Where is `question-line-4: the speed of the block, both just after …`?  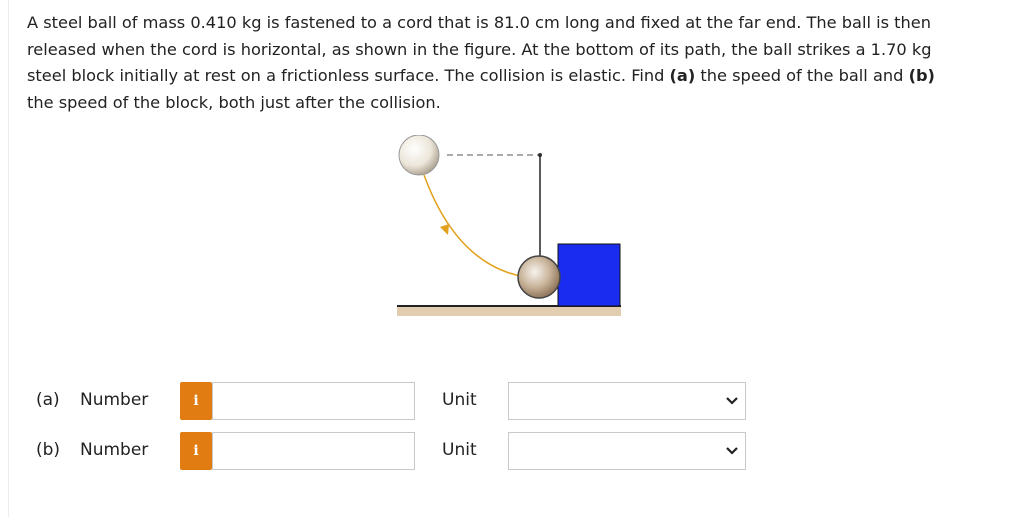
question-line-4: the speed of the block, both just after … is located at coordinates (234, 102).